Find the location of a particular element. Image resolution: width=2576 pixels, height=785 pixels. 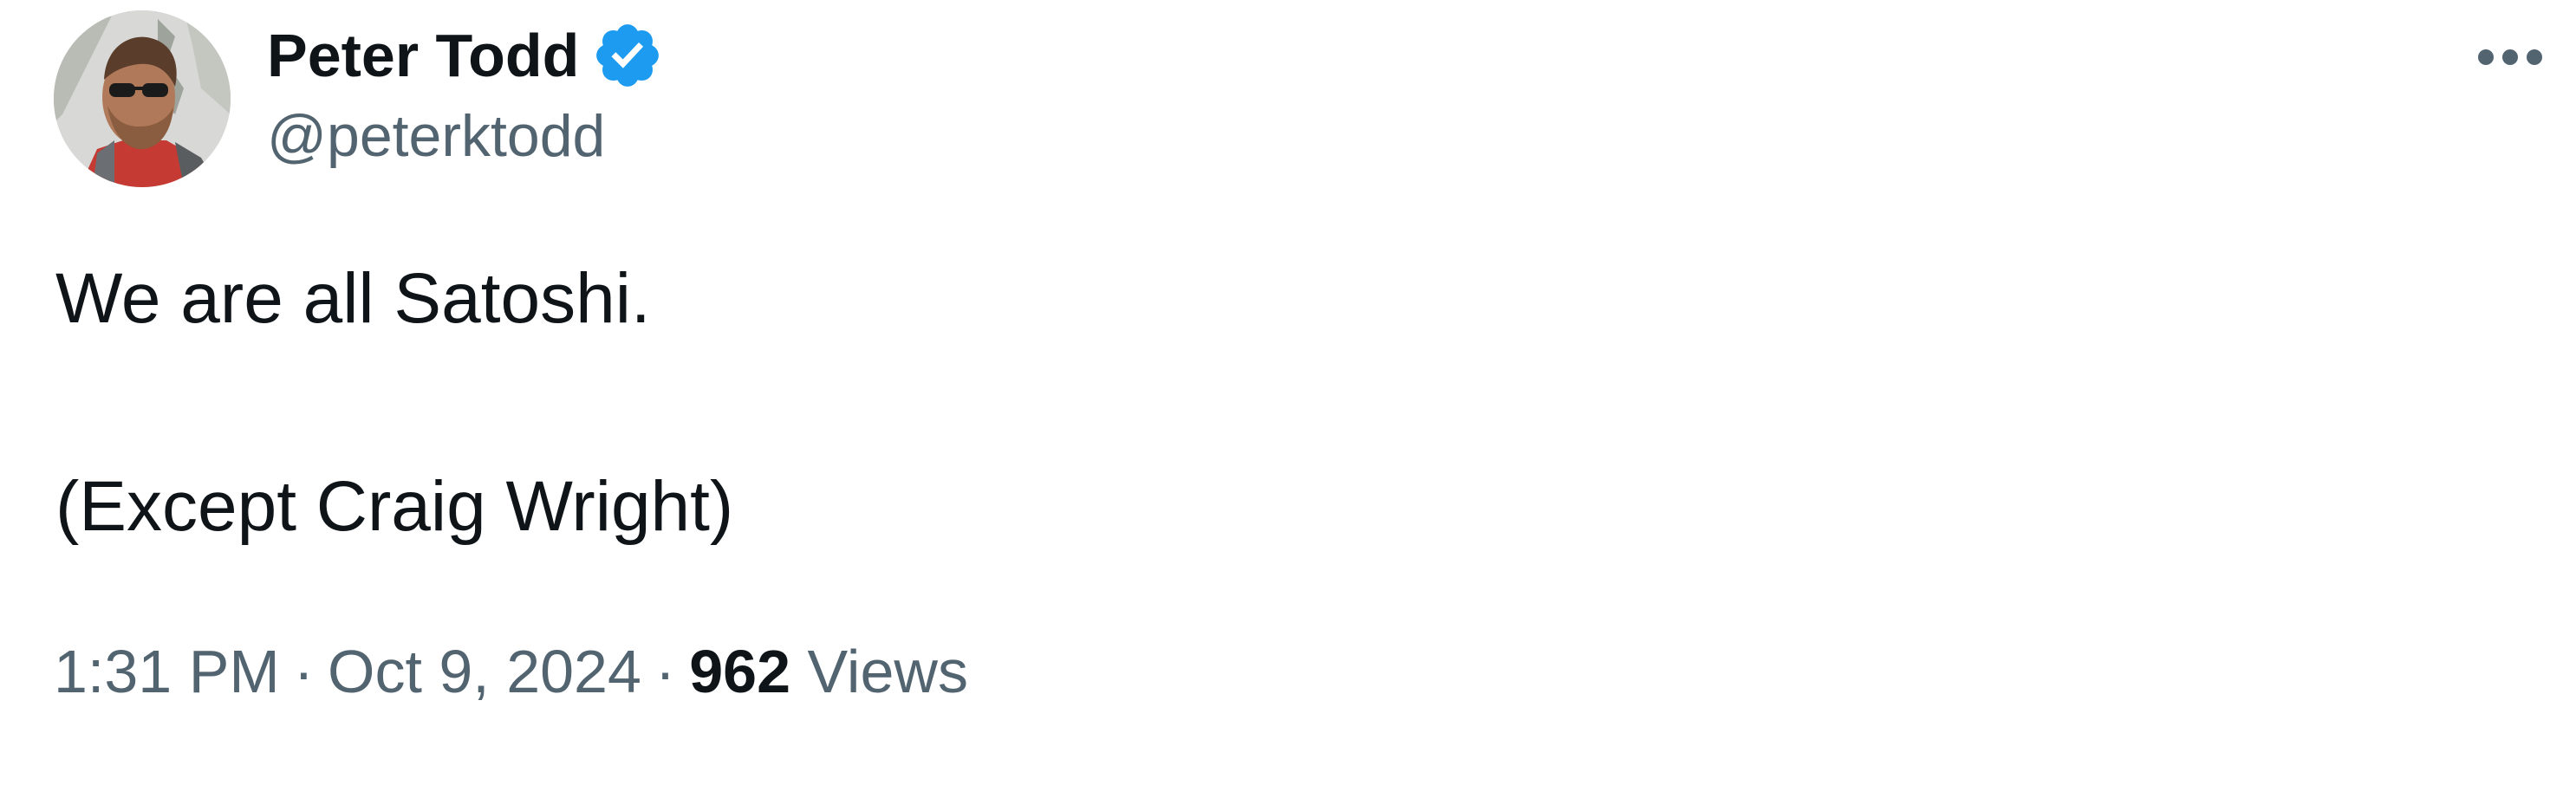

verified-badge-icon is located at coordinates (627, 55).